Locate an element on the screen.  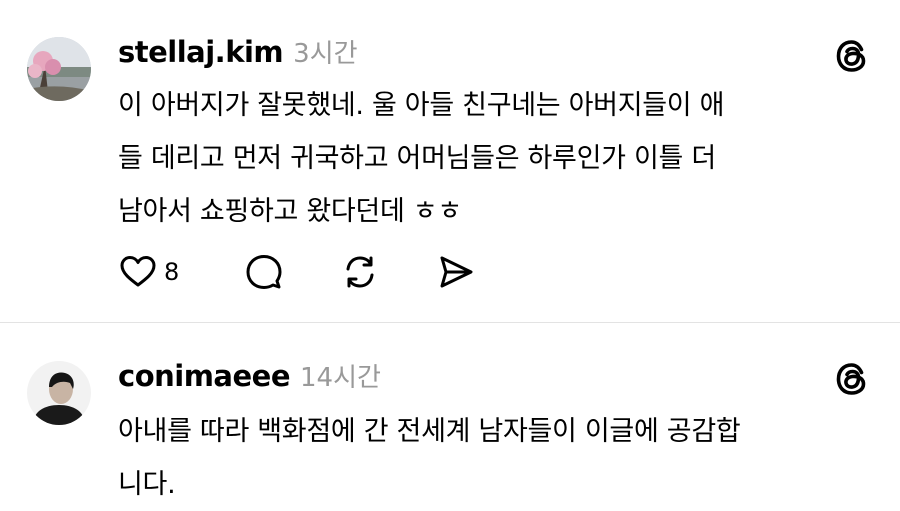
username: conimaeee 14시간 is located at coordinates (249, 377).